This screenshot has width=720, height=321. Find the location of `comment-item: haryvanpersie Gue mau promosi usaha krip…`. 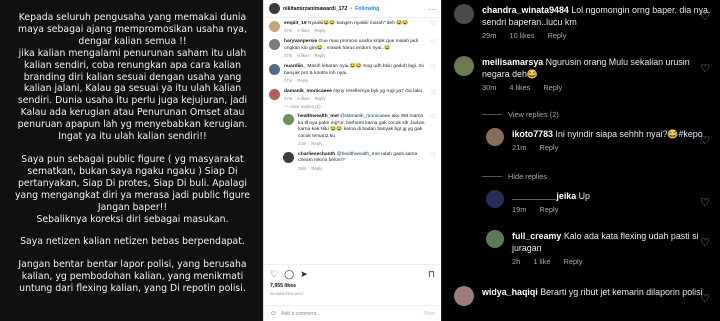

comment-item: haryvanpersie Gue mau promosi usaha krip… is located at coordinates (352, 48).